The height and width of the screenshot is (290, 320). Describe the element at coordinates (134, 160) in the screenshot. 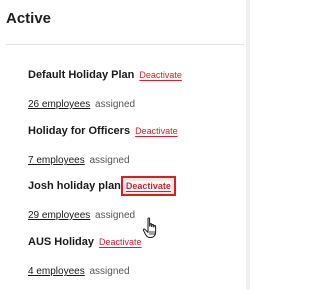

I see `employee-count-row: 7 employees assigned` at that location.